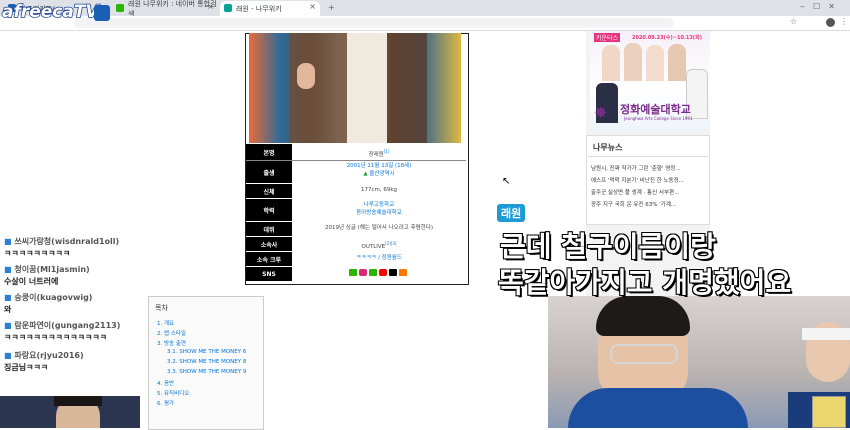  What do you see at coordinates (374, 23) in the screenshot?
I see `url-field` at bounding box center [374, 23].